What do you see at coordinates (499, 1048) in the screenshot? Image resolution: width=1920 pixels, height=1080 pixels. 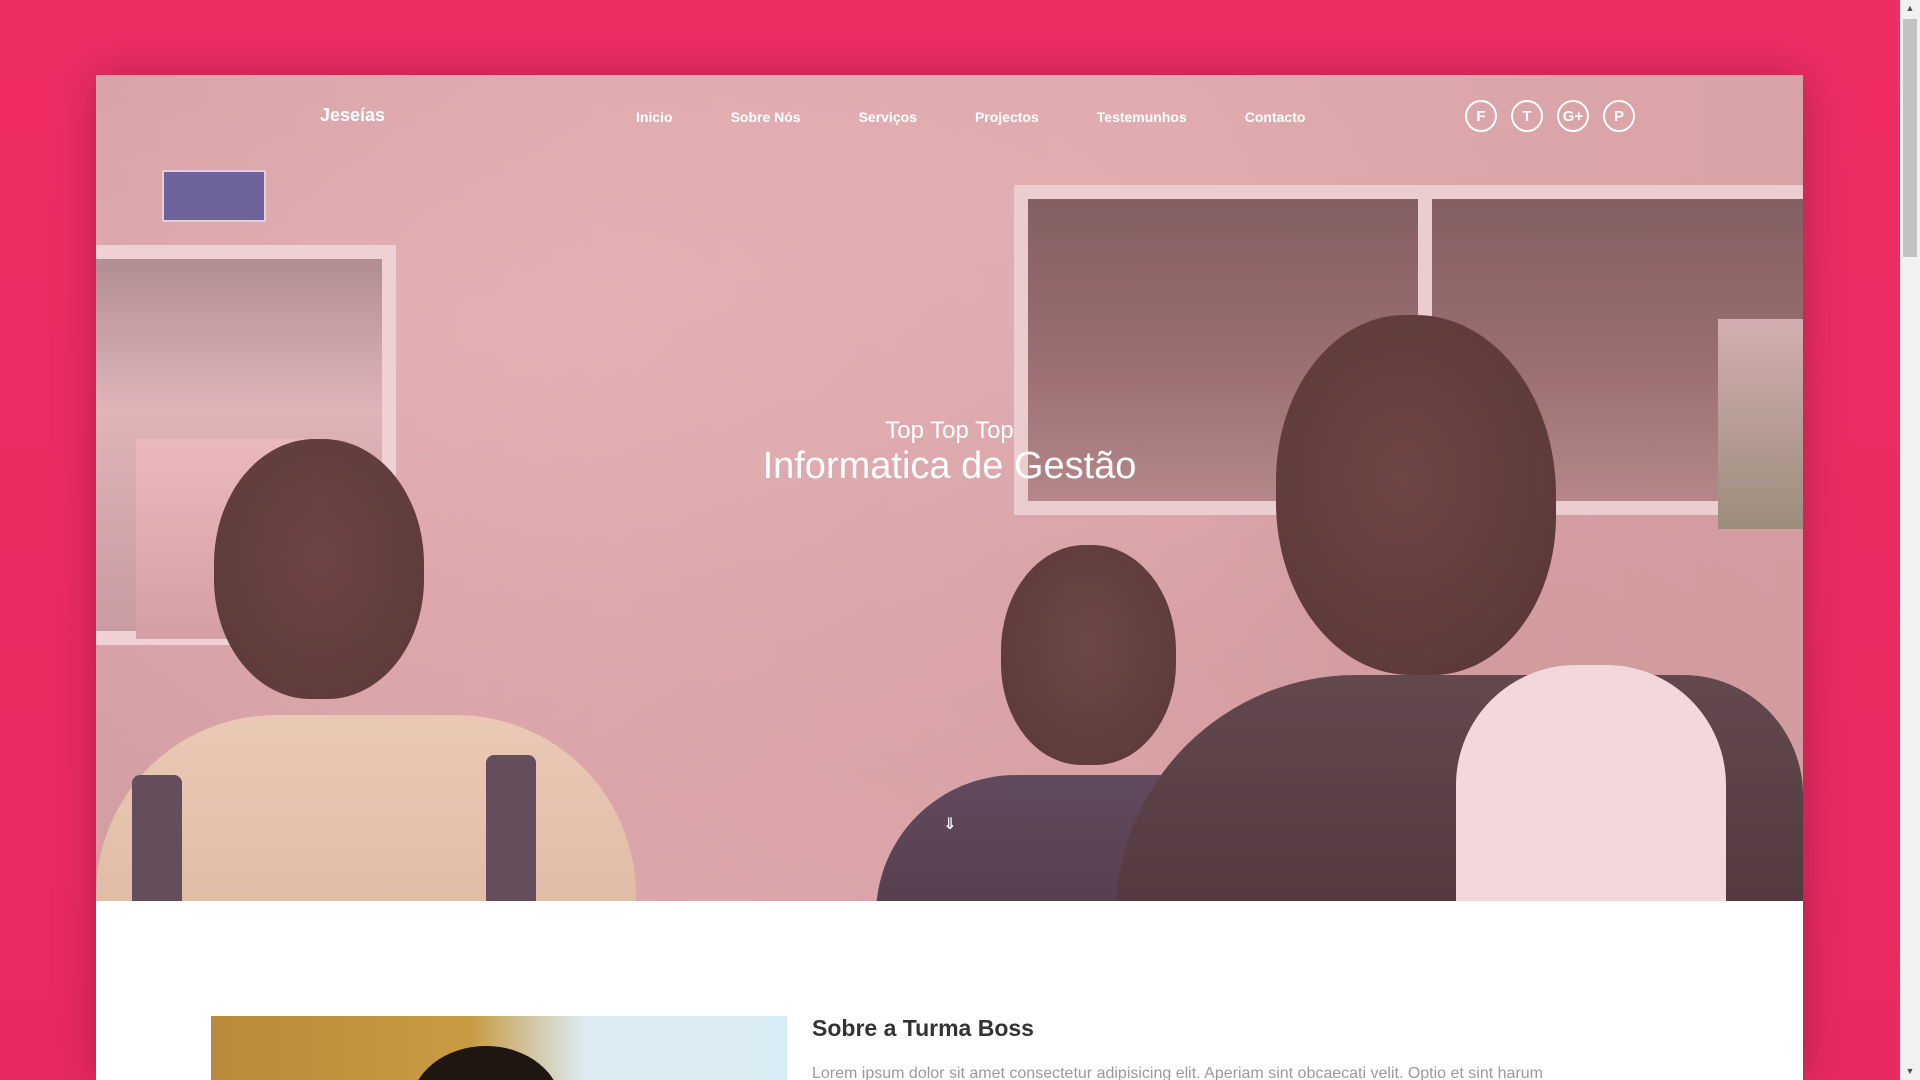 I see `about-image` at bounding box center [499, 1048].